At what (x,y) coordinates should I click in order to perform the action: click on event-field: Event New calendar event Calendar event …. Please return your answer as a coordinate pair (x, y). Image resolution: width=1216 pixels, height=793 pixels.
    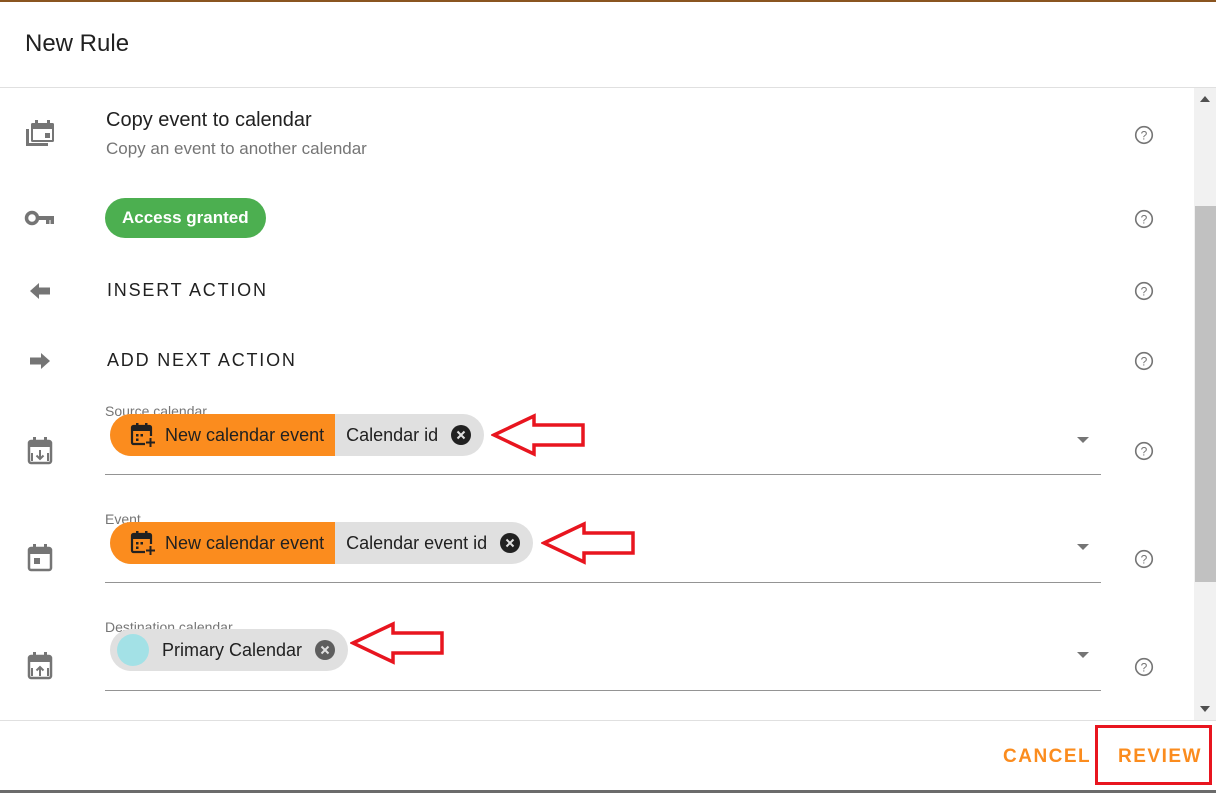
    Looking at the image, I should click on (597, 556).